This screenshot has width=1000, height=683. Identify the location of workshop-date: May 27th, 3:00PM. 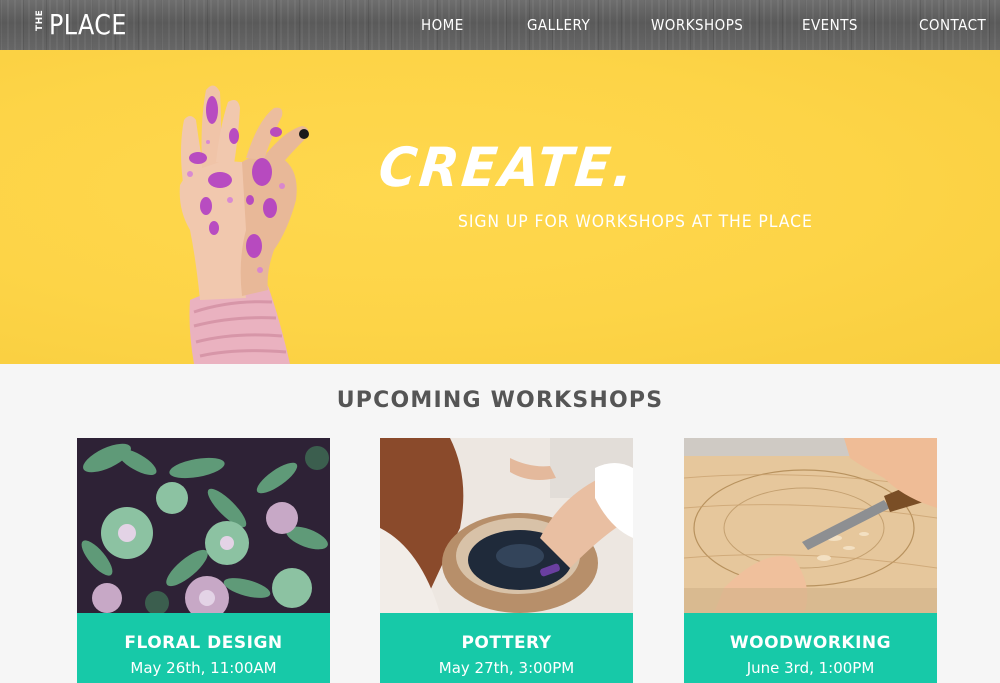
(506, 668).